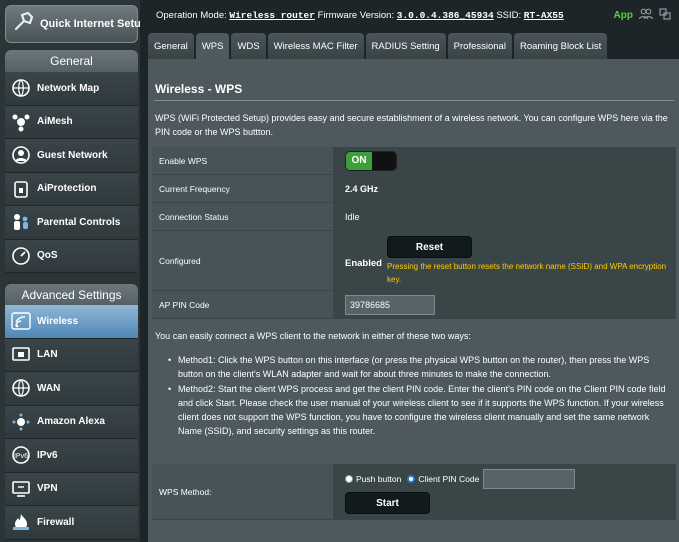  What do you see at coordinates (71, 389) in the screenshot?
I see `sidebar-item-wan: WAN` at bounding box center [71, 389].